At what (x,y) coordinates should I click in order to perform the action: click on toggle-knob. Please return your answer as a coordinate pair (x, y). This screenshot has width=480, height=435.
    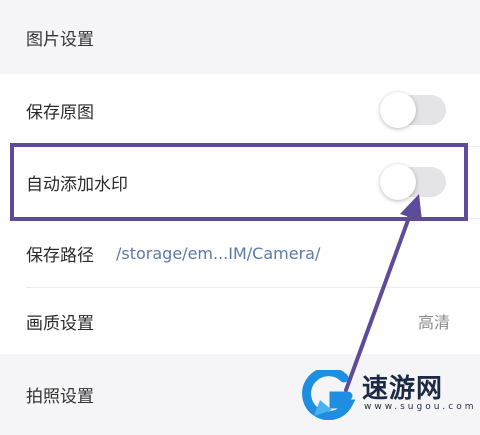
    Looking at the image, I should click on (398, 110).